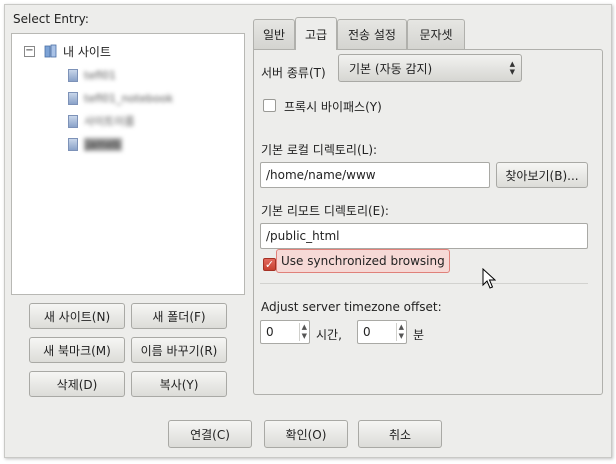  I want to click on tree-item: tefl01, so click(92, 75).